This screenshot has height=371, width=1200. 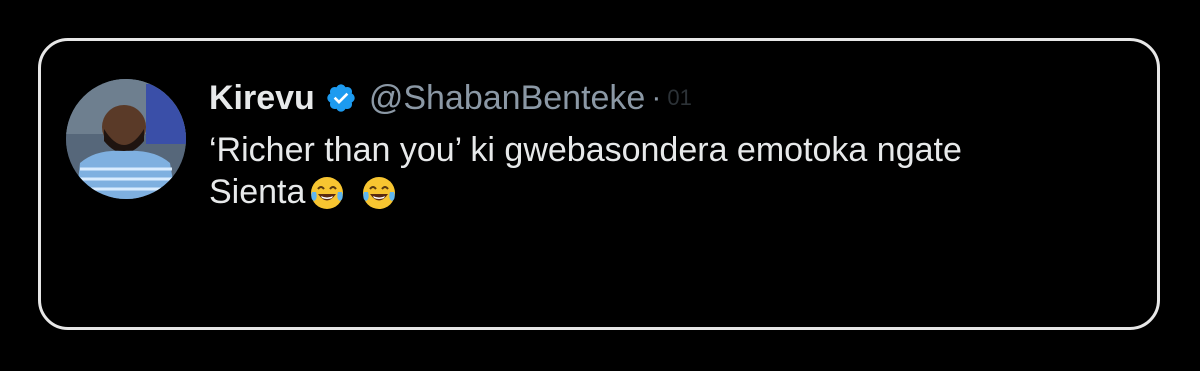 I want to click on avatar, so click(x=126, y=139).